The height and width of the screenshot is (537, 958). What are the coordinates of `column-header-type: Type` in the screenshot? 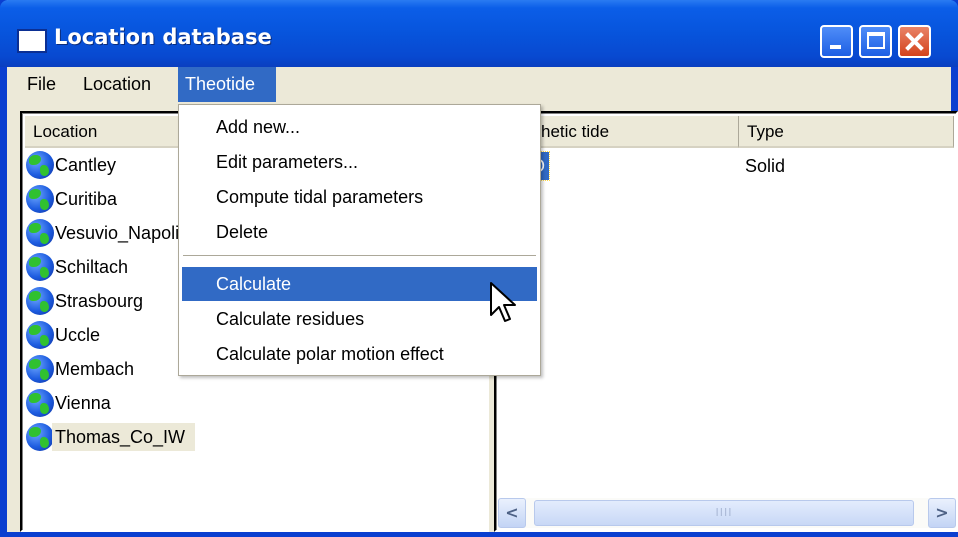 It's located at (846, 132).